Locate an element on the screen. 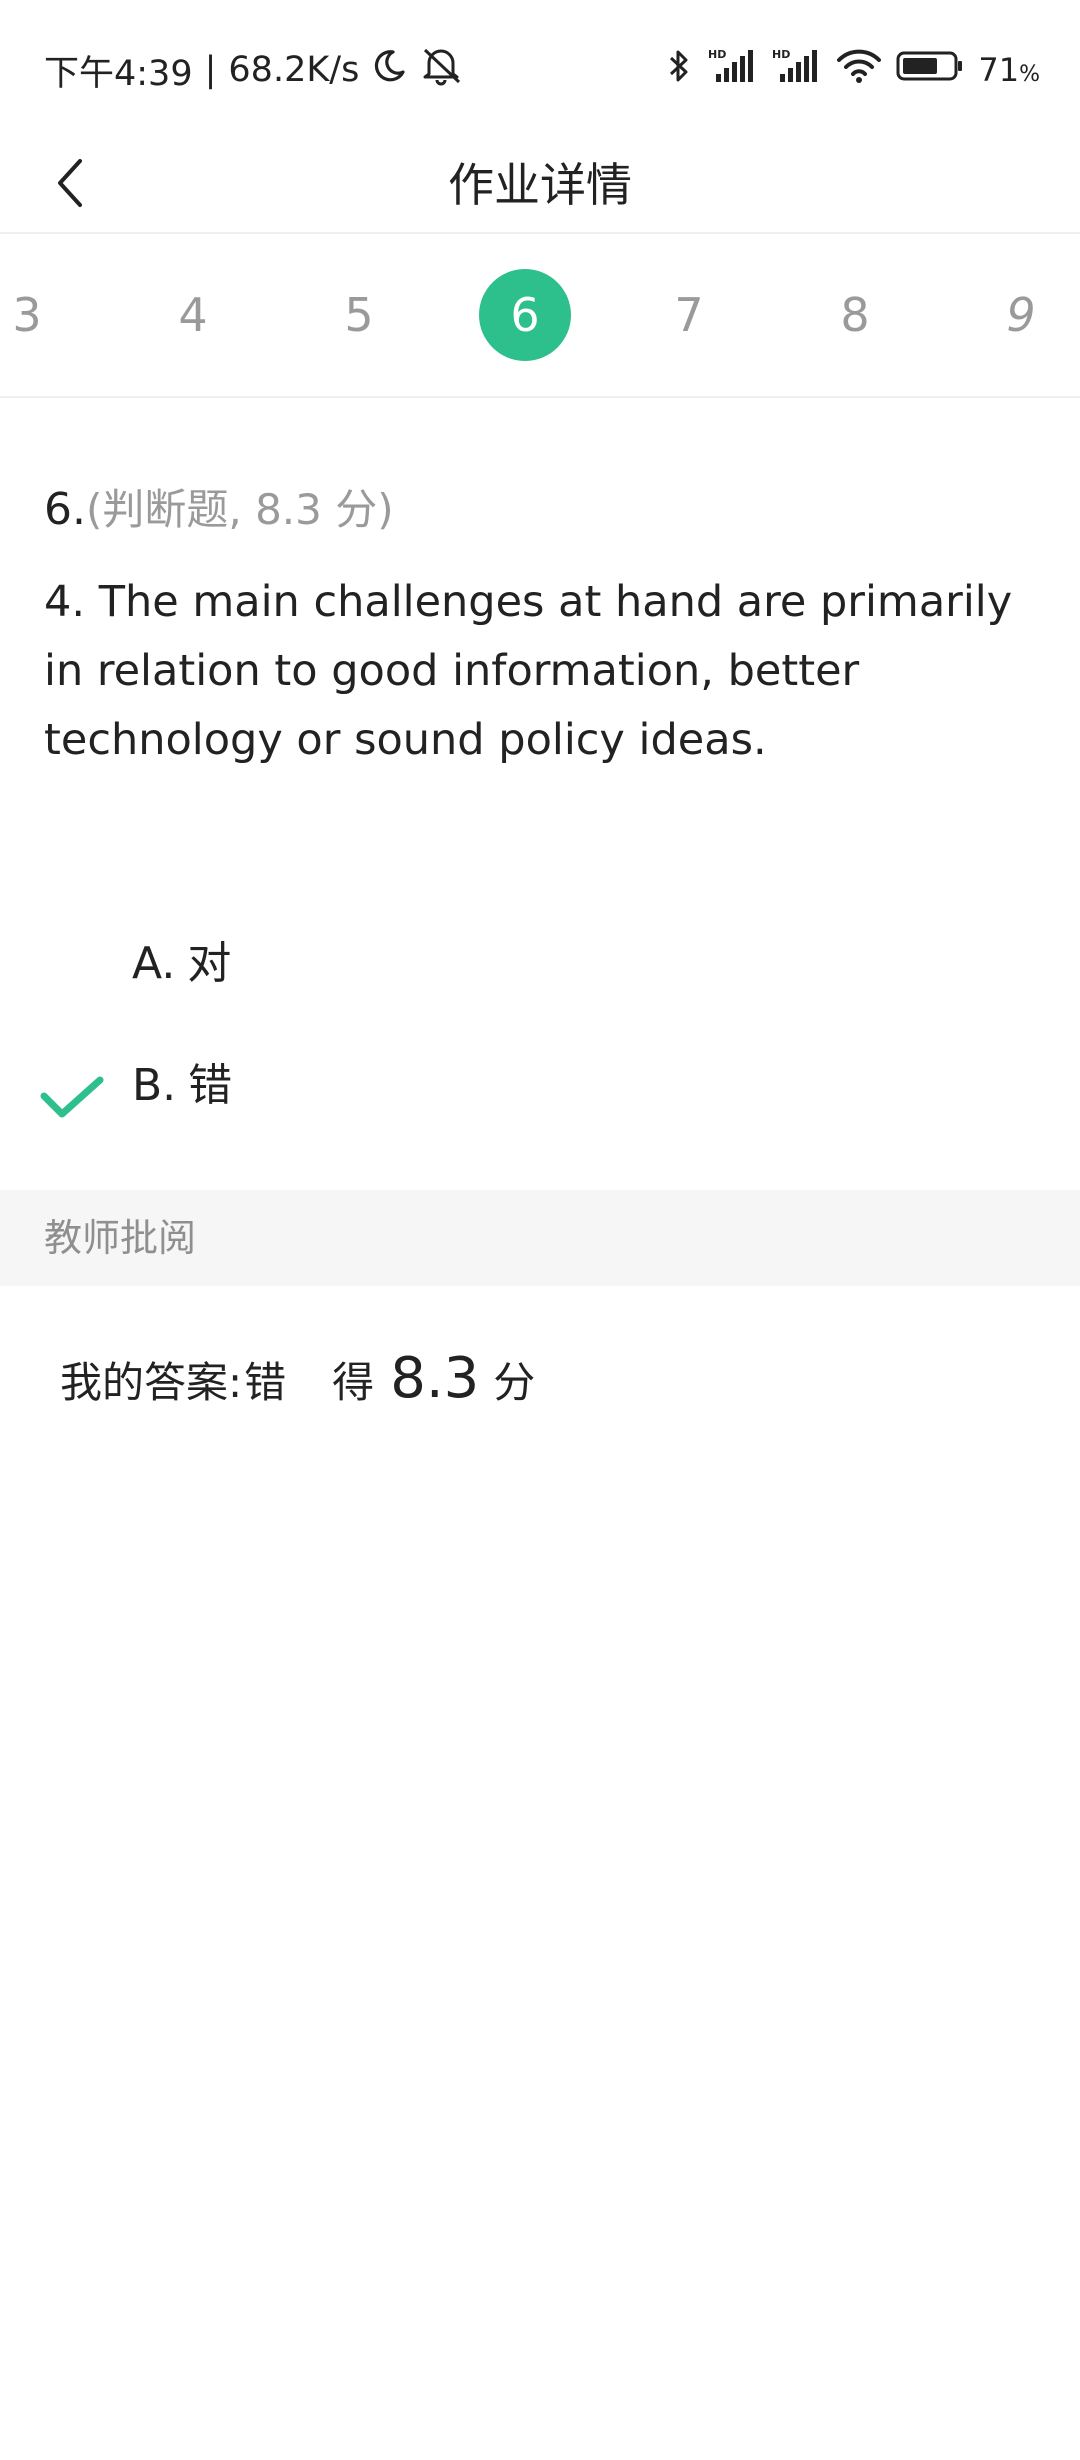  status-net-speed: 68.2K/s is located at coordinates (294, 70).